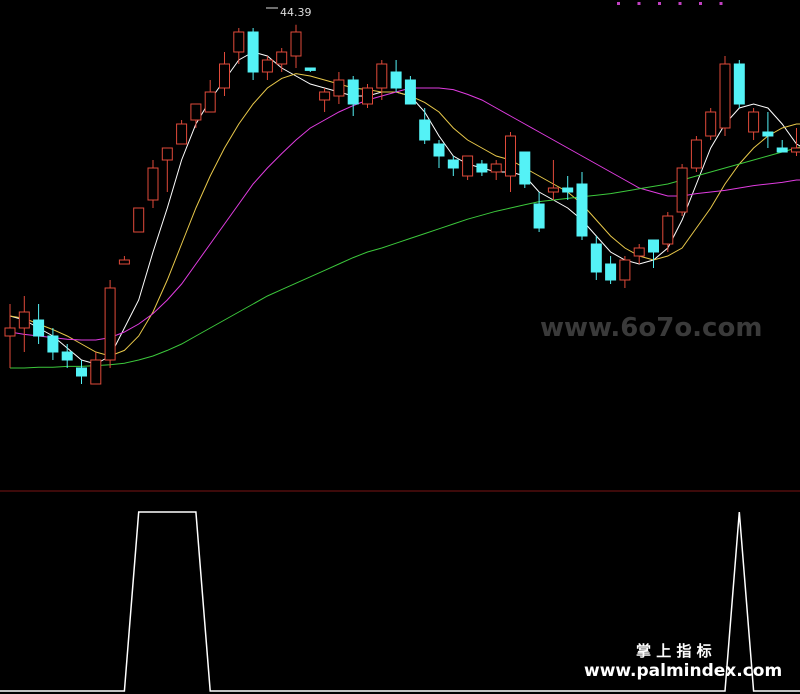 The image size is (800, 694). Describe the element at coordinates (674, 651) in the screenshot. I see `logo-chinese-text: 掌 上 指 标` at that location.